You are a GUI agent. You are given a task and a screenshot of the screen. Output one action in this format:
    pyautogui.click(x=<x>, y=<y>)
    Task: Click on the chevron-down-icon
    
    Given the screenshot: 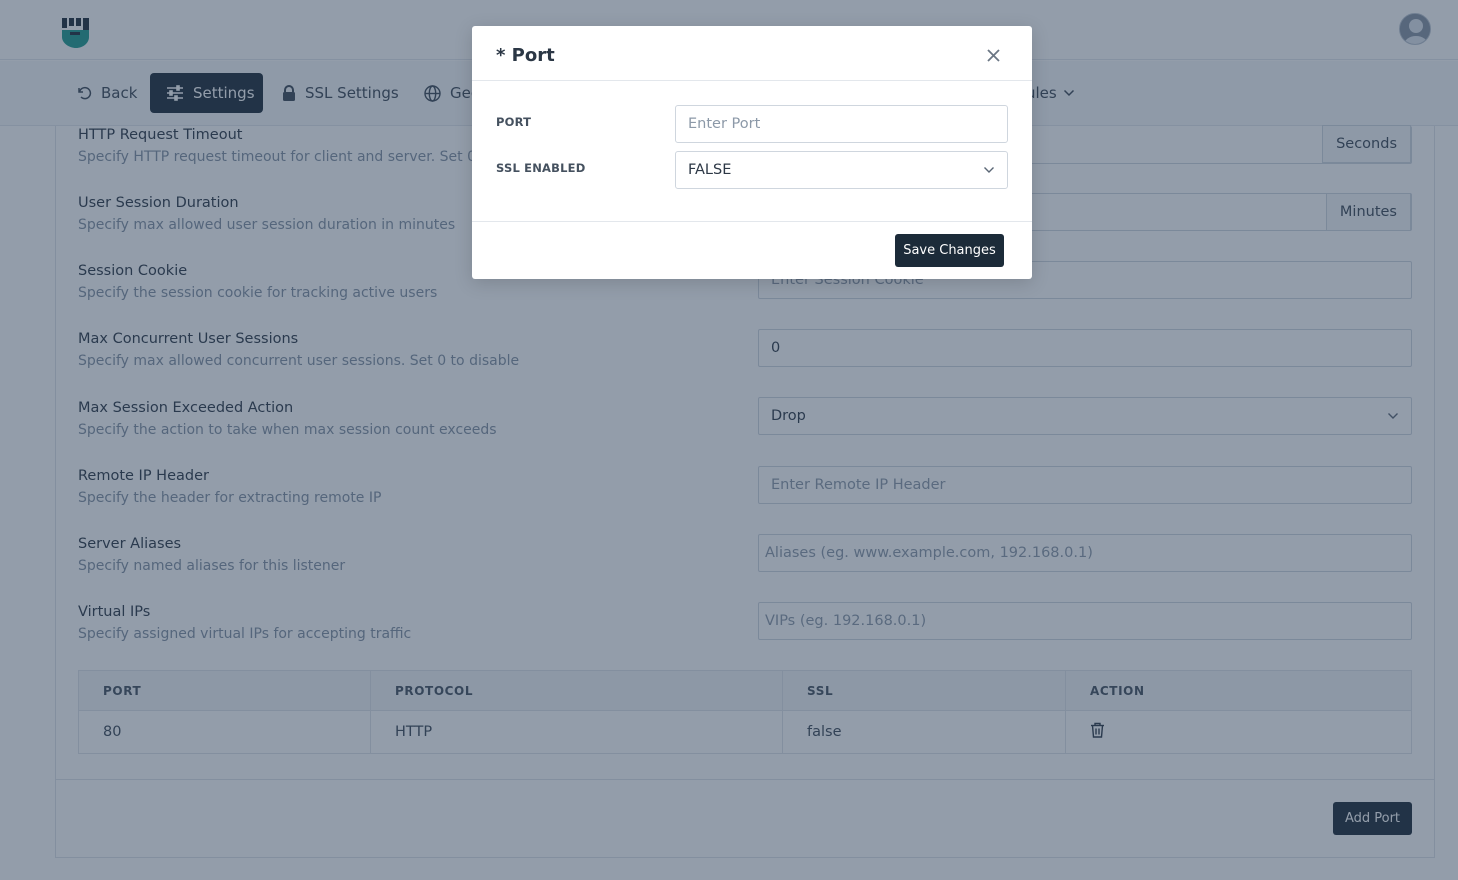 What is the action you would take?
    pyautogui.click(x=989, y=170)
    